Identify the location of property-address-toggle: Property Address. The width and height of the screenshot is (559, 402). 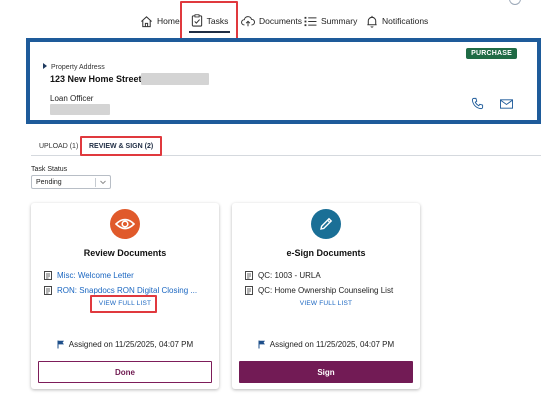
(74, 67).